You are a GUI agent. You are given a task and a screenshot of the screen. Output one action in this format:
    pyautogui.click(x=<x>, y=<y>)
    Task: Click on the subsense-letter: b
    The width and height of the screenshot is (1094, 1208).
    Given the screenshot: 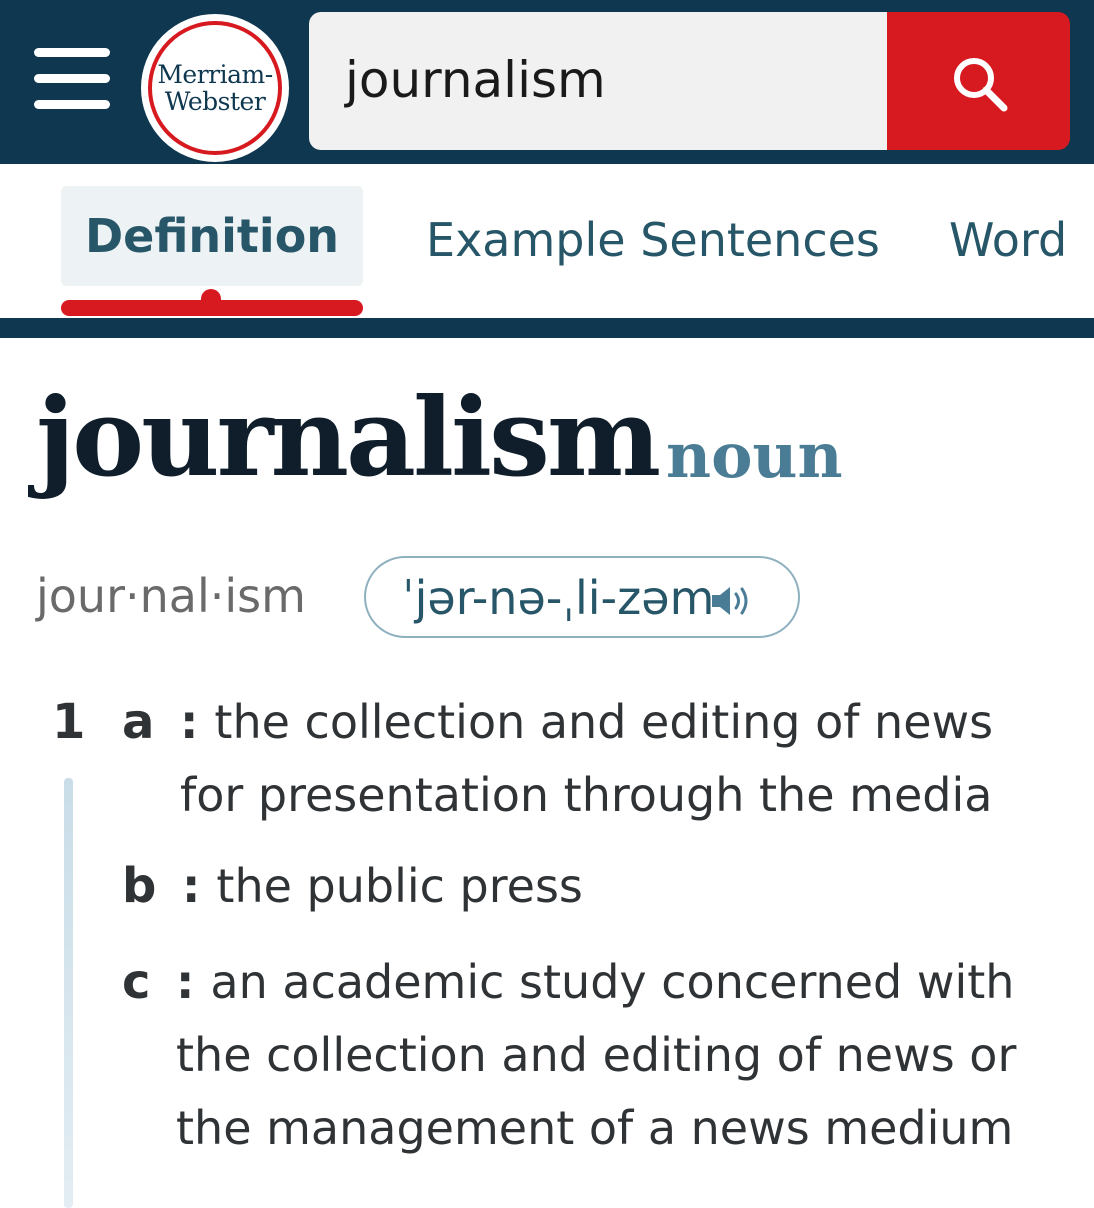 What is the action you would take?
    pyautogui.click(x=139, y=886)
    